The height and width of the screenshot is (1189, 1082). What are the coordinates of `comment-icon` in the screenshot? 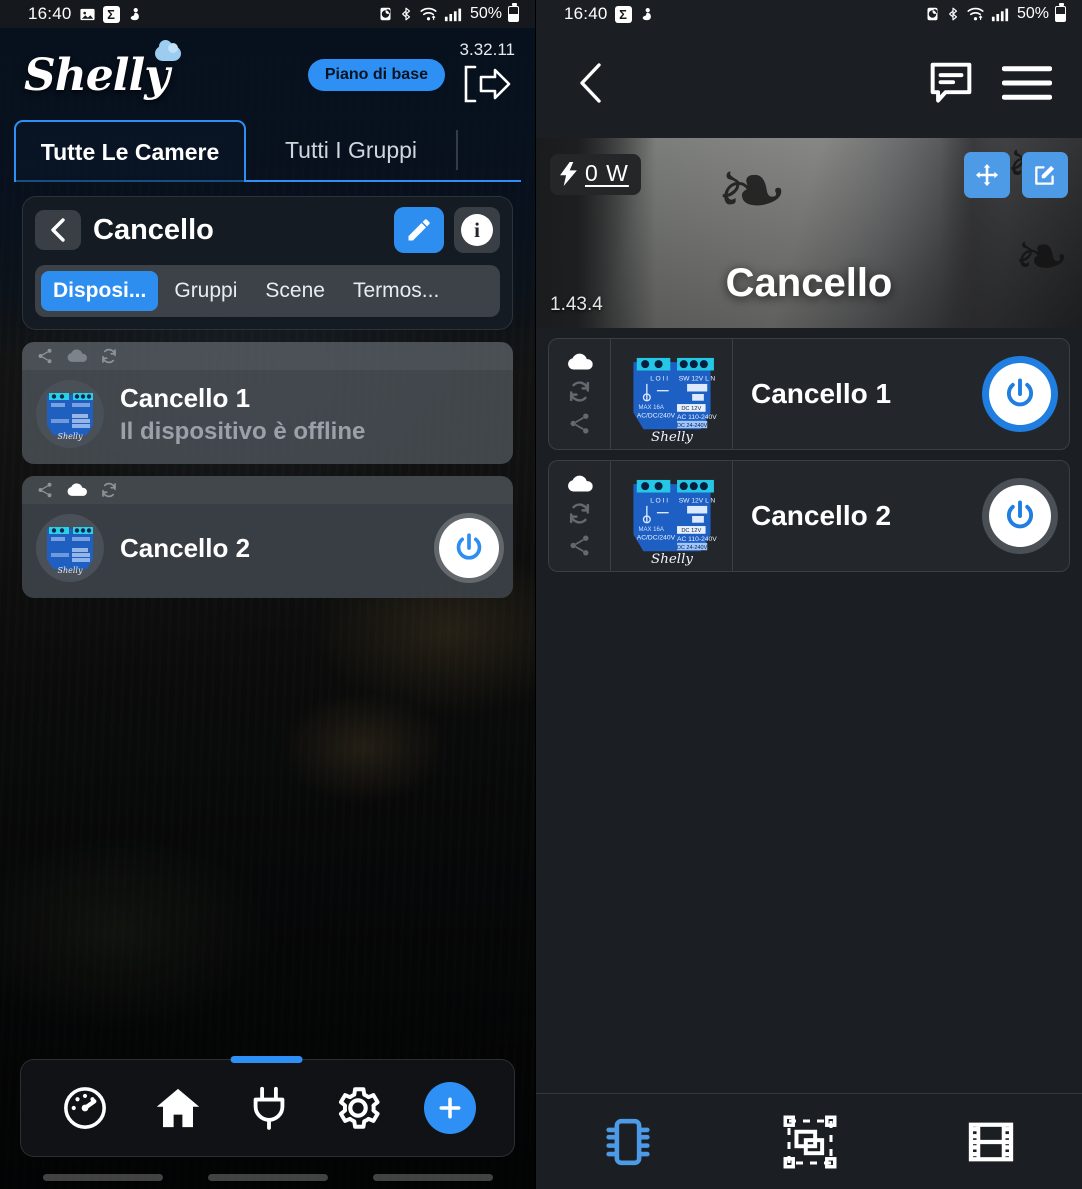 It's located at (951, 82).